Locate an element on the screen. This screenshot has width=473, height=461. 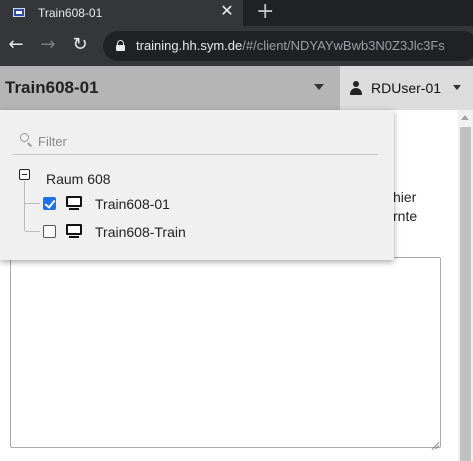
lock-icon is located at coordinates (120, 45).